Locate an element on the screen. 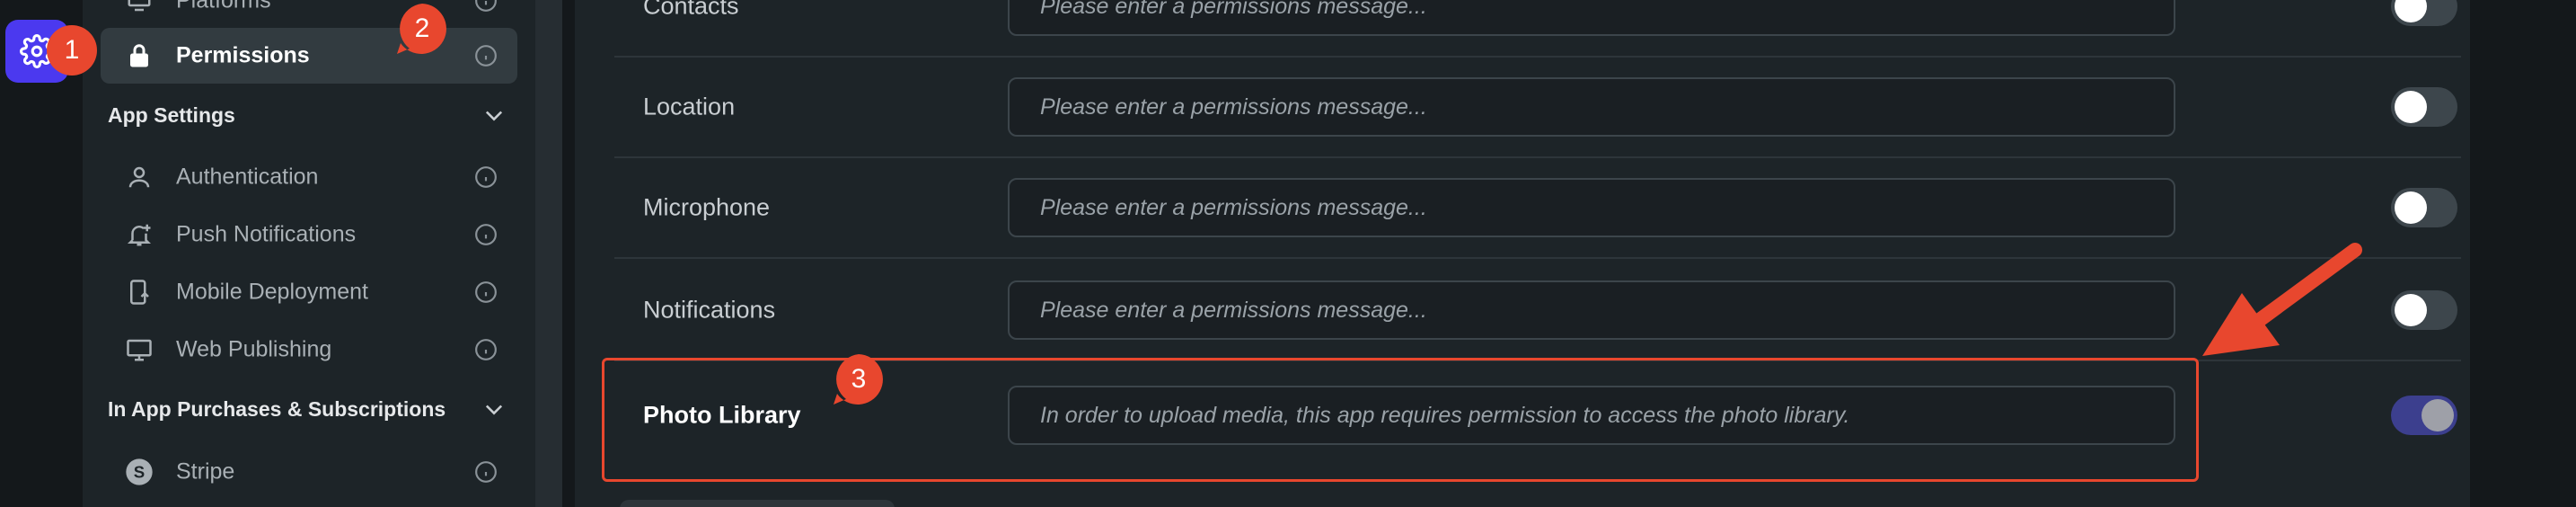 The image size is (2576, 507). platforms-icon is located at coordinates (139, 8).